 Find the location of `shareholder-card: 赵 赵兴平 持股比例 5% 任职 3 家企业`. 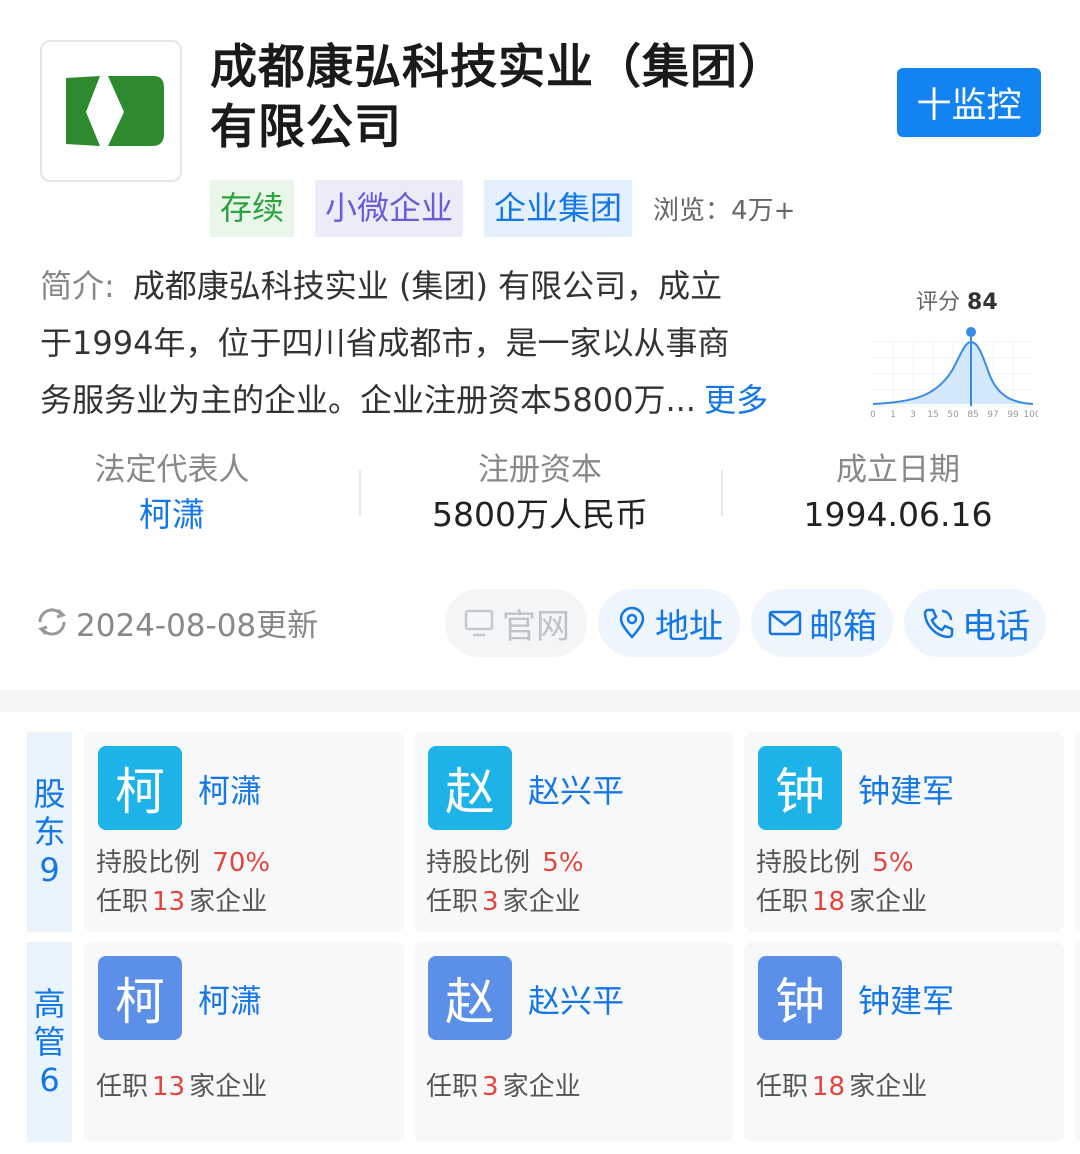

shareholder-card: 赵 赵兴平 持股比例 5% 任职 3 家企业 is located at coordinates (574, 832).